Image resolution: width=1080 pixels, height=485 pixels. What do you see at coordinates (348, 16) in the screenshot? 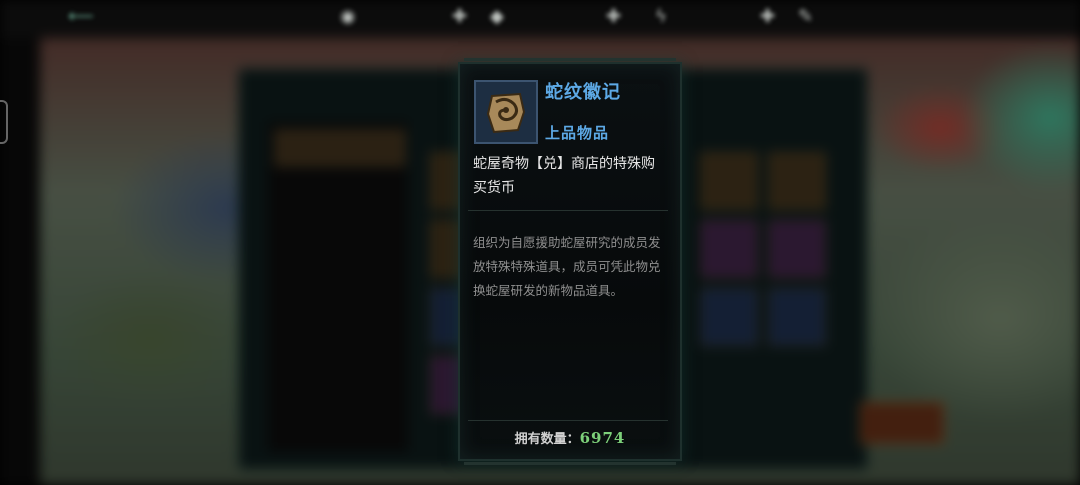
I see `coin-icon: ◉` at bounding box center [348, 16].